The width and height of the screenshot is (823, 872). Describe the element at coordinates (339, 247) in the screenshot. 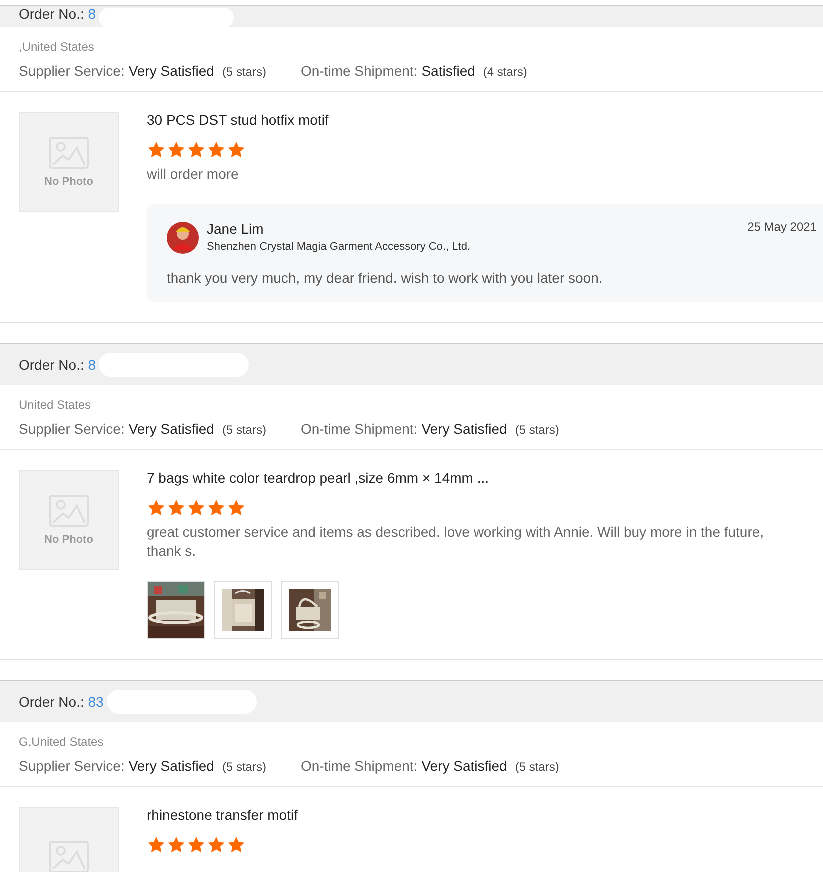

I see `company-name: Shenzhen Crystal Magia Garment Accessory Co., Ltd.` at that location.